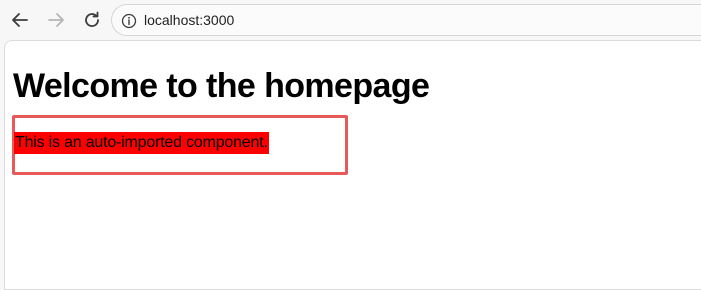 This screenshot has height=290, width=701. I want to click on arrow-left-icon, so click(20, 20).